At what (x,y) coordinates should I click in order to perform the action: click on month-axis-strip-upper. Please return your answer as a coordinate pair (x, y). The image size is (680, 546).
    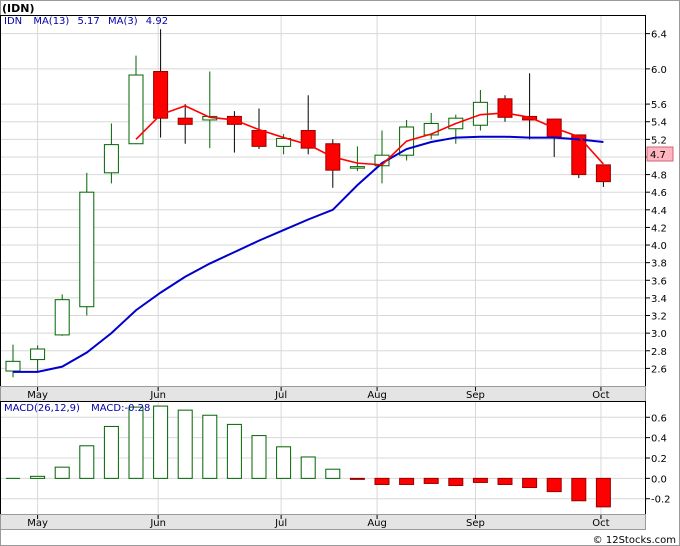
    Looking at the image, I should click on (323, 394).